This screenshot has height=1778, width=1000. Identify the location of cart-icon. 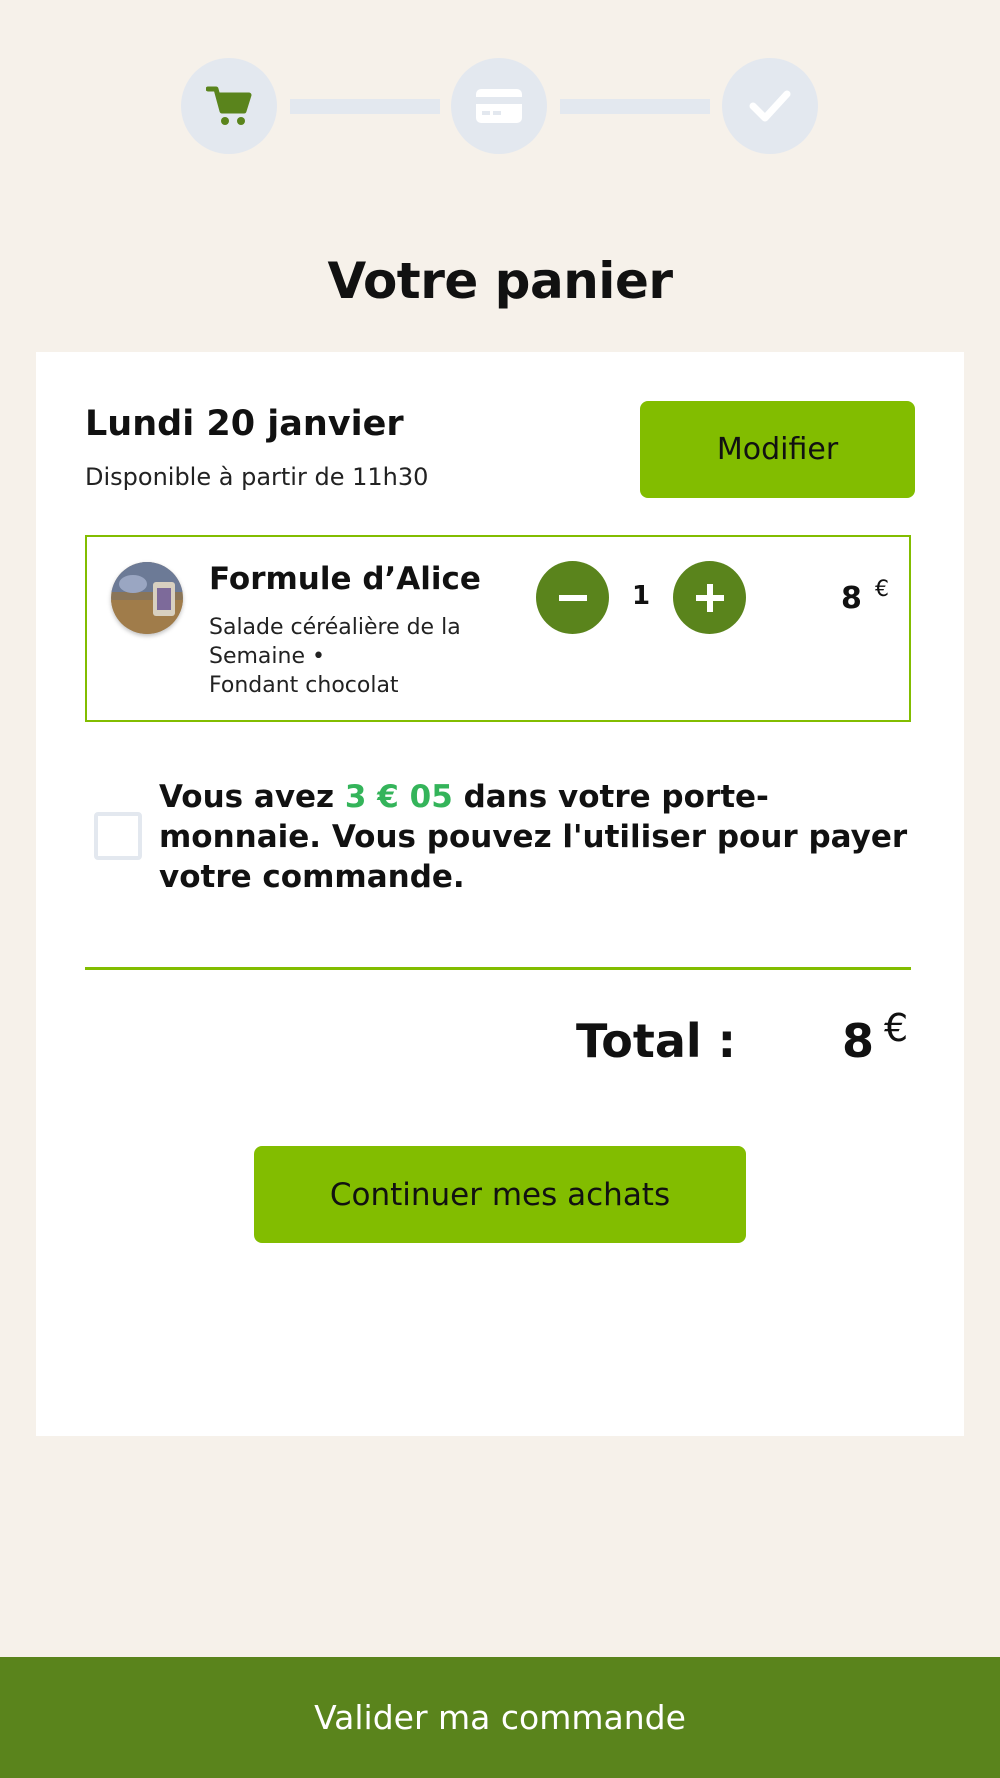
(229, 105).